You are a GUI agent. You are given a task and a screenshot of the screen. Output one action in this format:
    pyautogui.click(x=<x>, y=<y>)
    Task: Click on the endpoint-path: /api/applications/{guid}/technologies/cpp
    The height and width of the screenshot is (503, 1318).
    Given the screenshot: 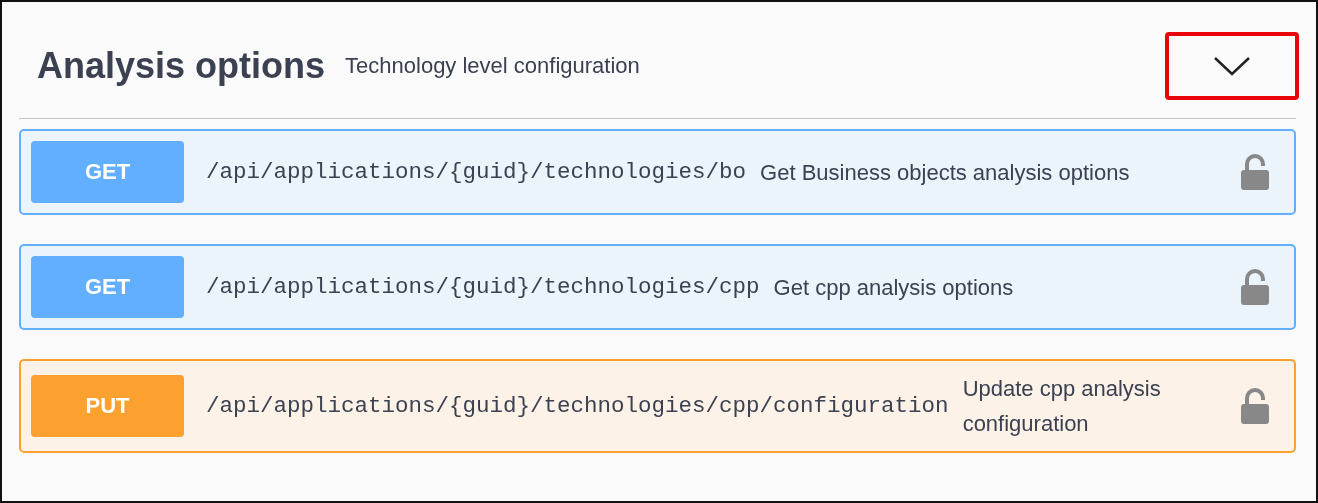 What is the action you would take?
    pyautogui.click(x=483, y=287)
    